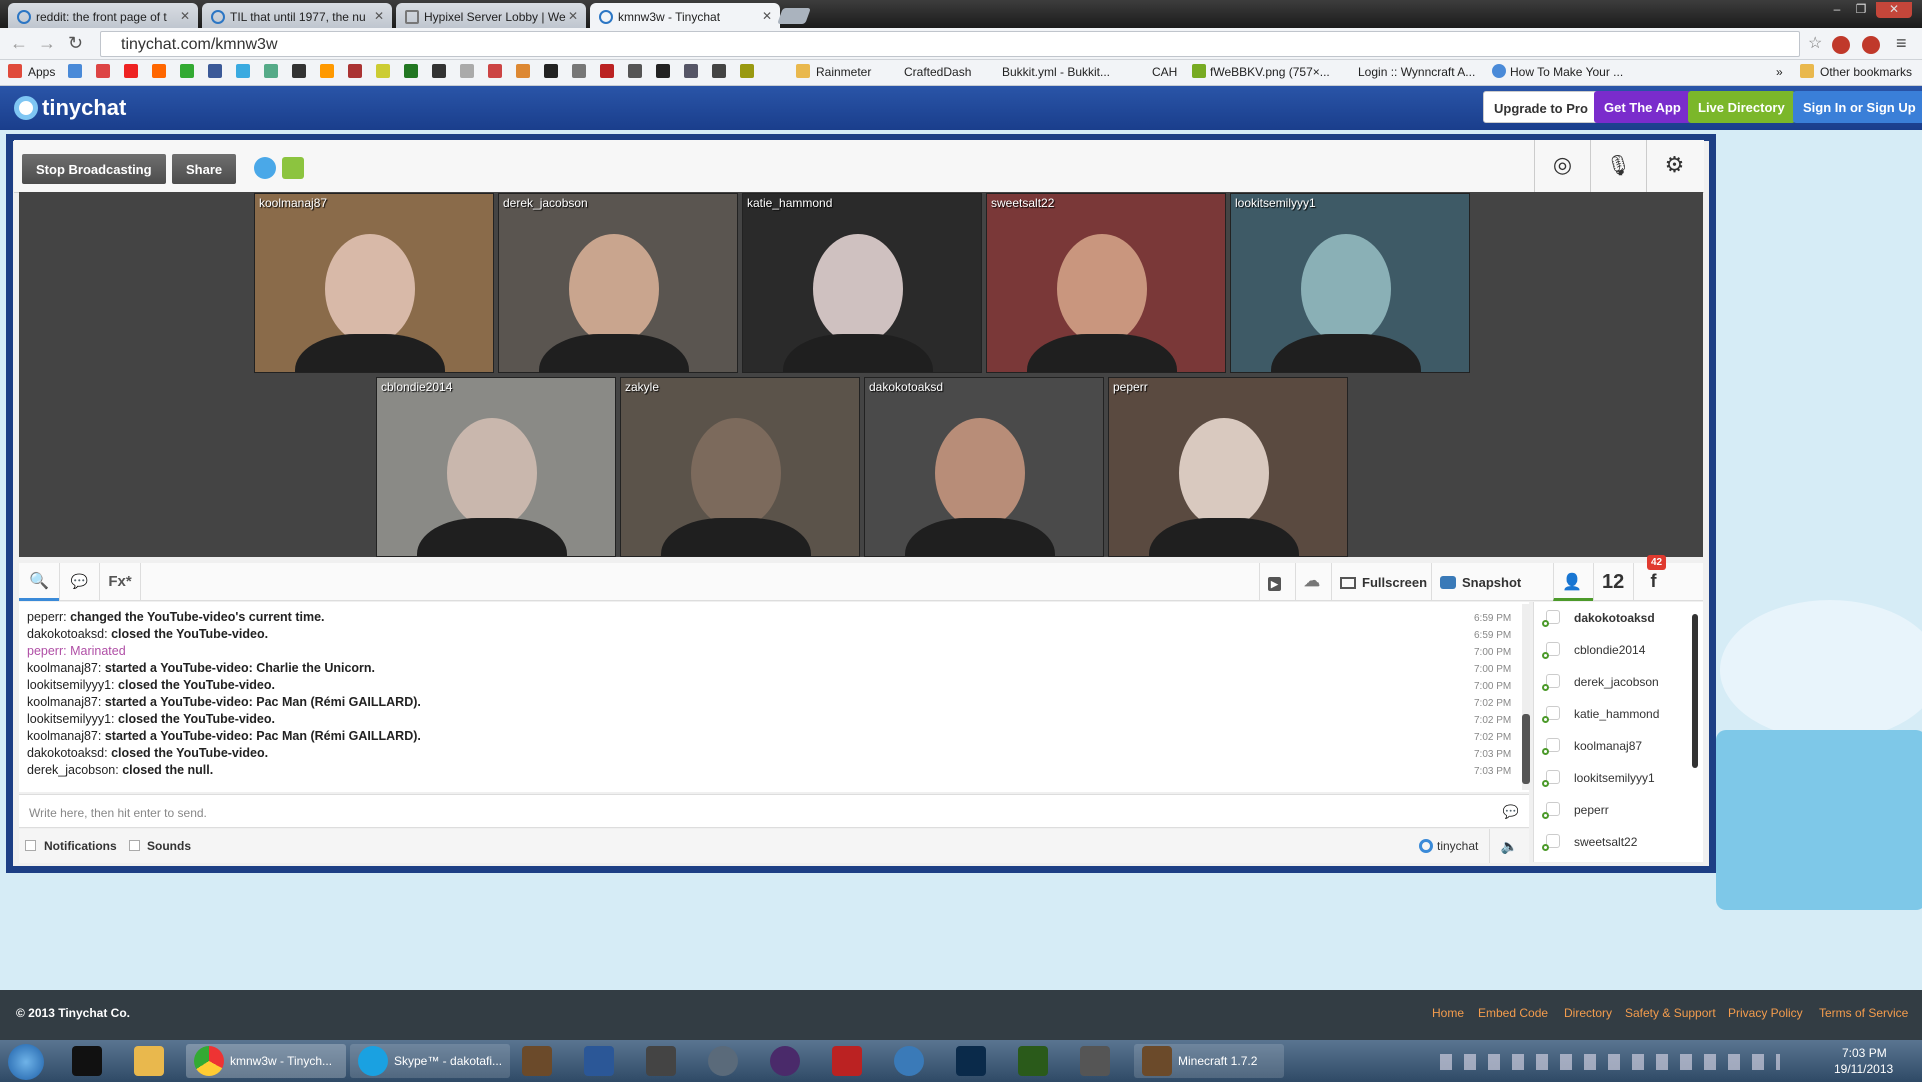 Image resolution: width=1922 pixels, height=1082 pixels. I want to click on reload-icon: ↻, so click(75, 43).